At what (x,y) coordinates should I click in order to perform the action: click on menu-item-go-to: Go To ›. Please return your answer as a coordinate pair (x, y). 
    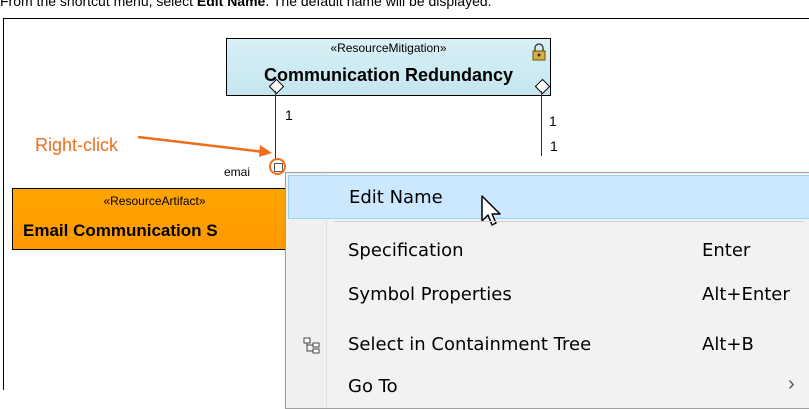
    Looking at the image, I should click on (548, 387).